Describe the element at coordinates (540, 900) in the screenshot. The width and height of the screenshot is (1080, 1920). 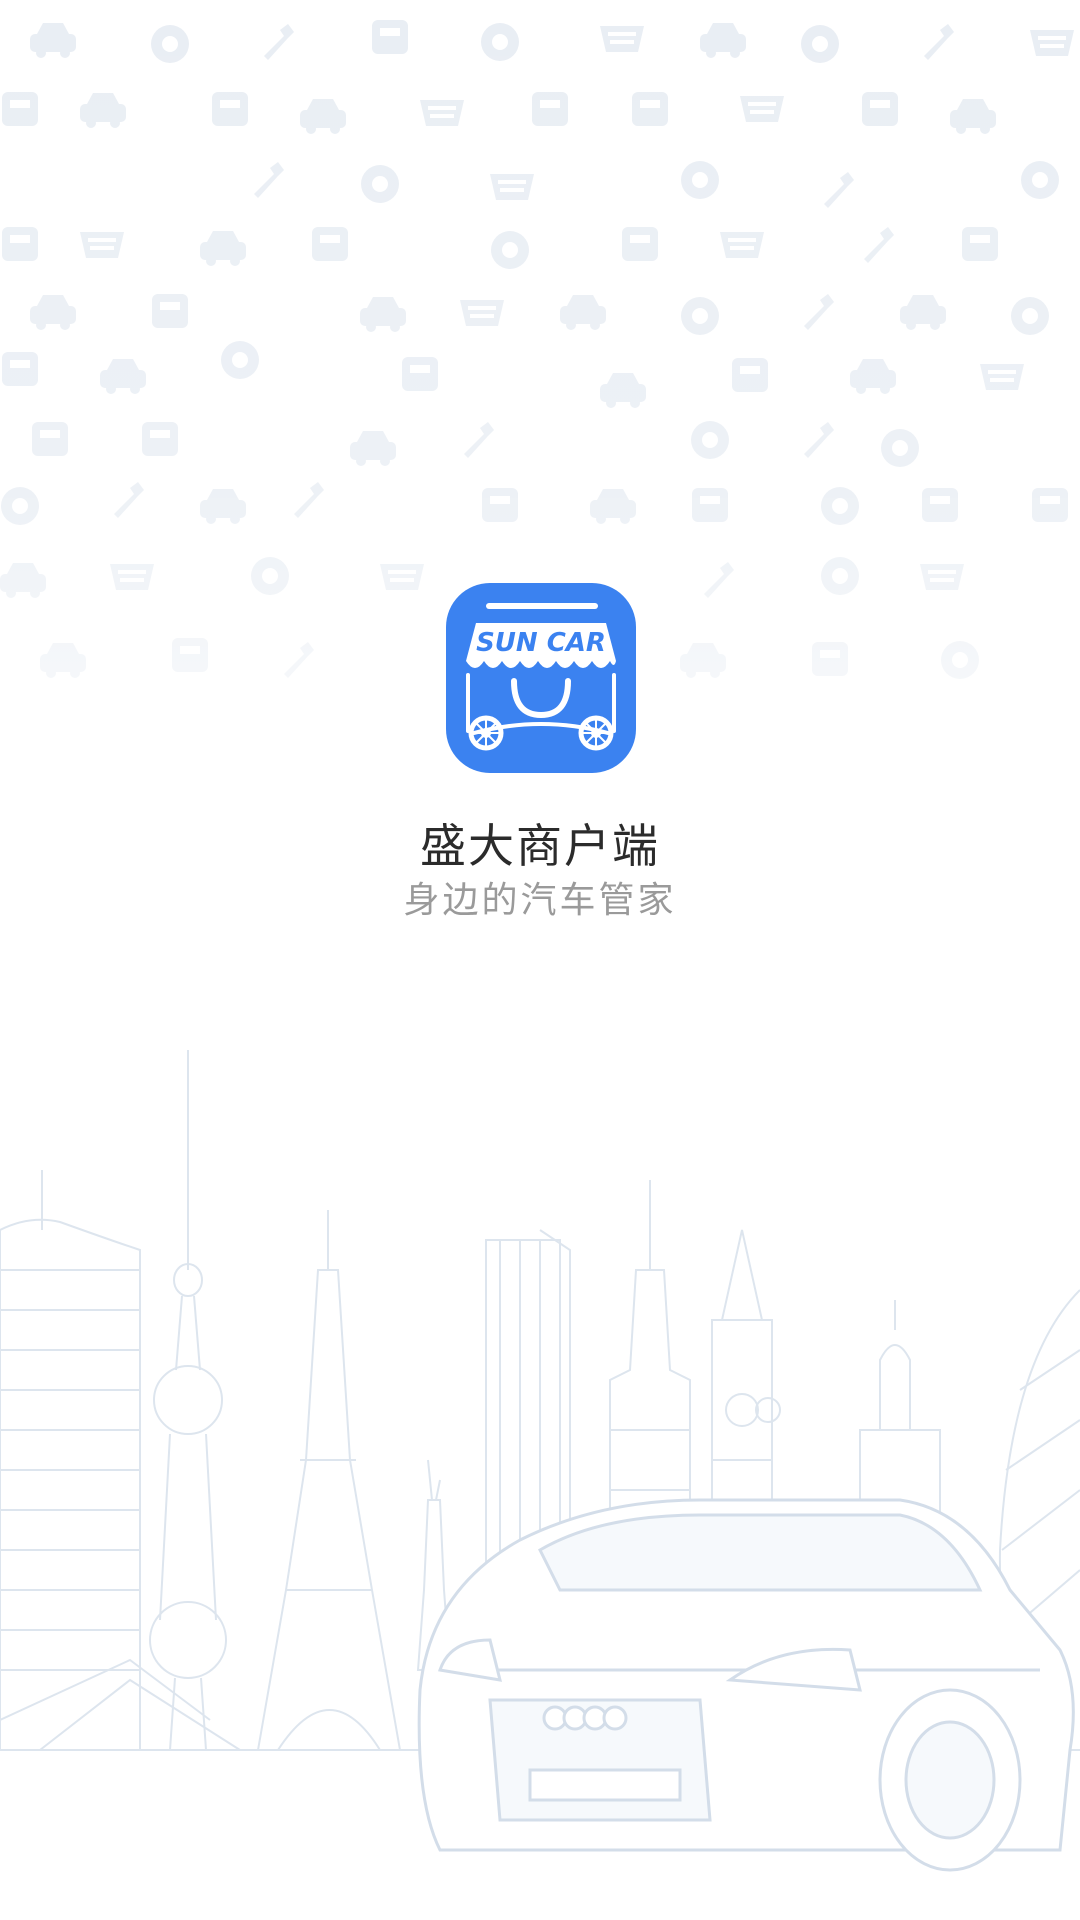
I see `app-slogan: 身边的汽车管家` at that location.